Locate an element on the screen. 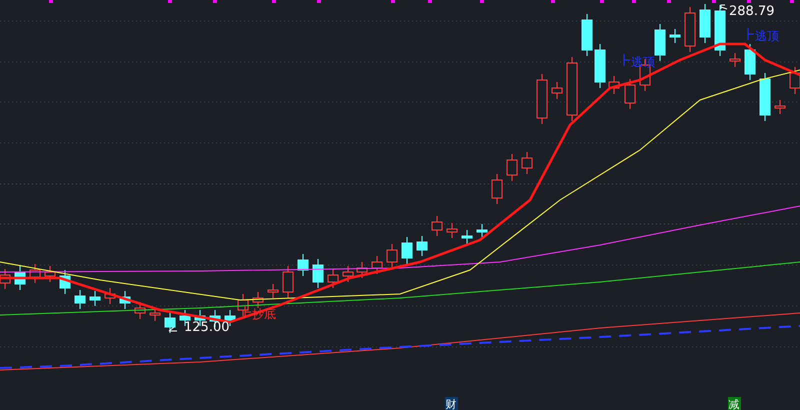 This screenshot has height=410, width=800. event-label: 减 is located at coordinates (734, 404).